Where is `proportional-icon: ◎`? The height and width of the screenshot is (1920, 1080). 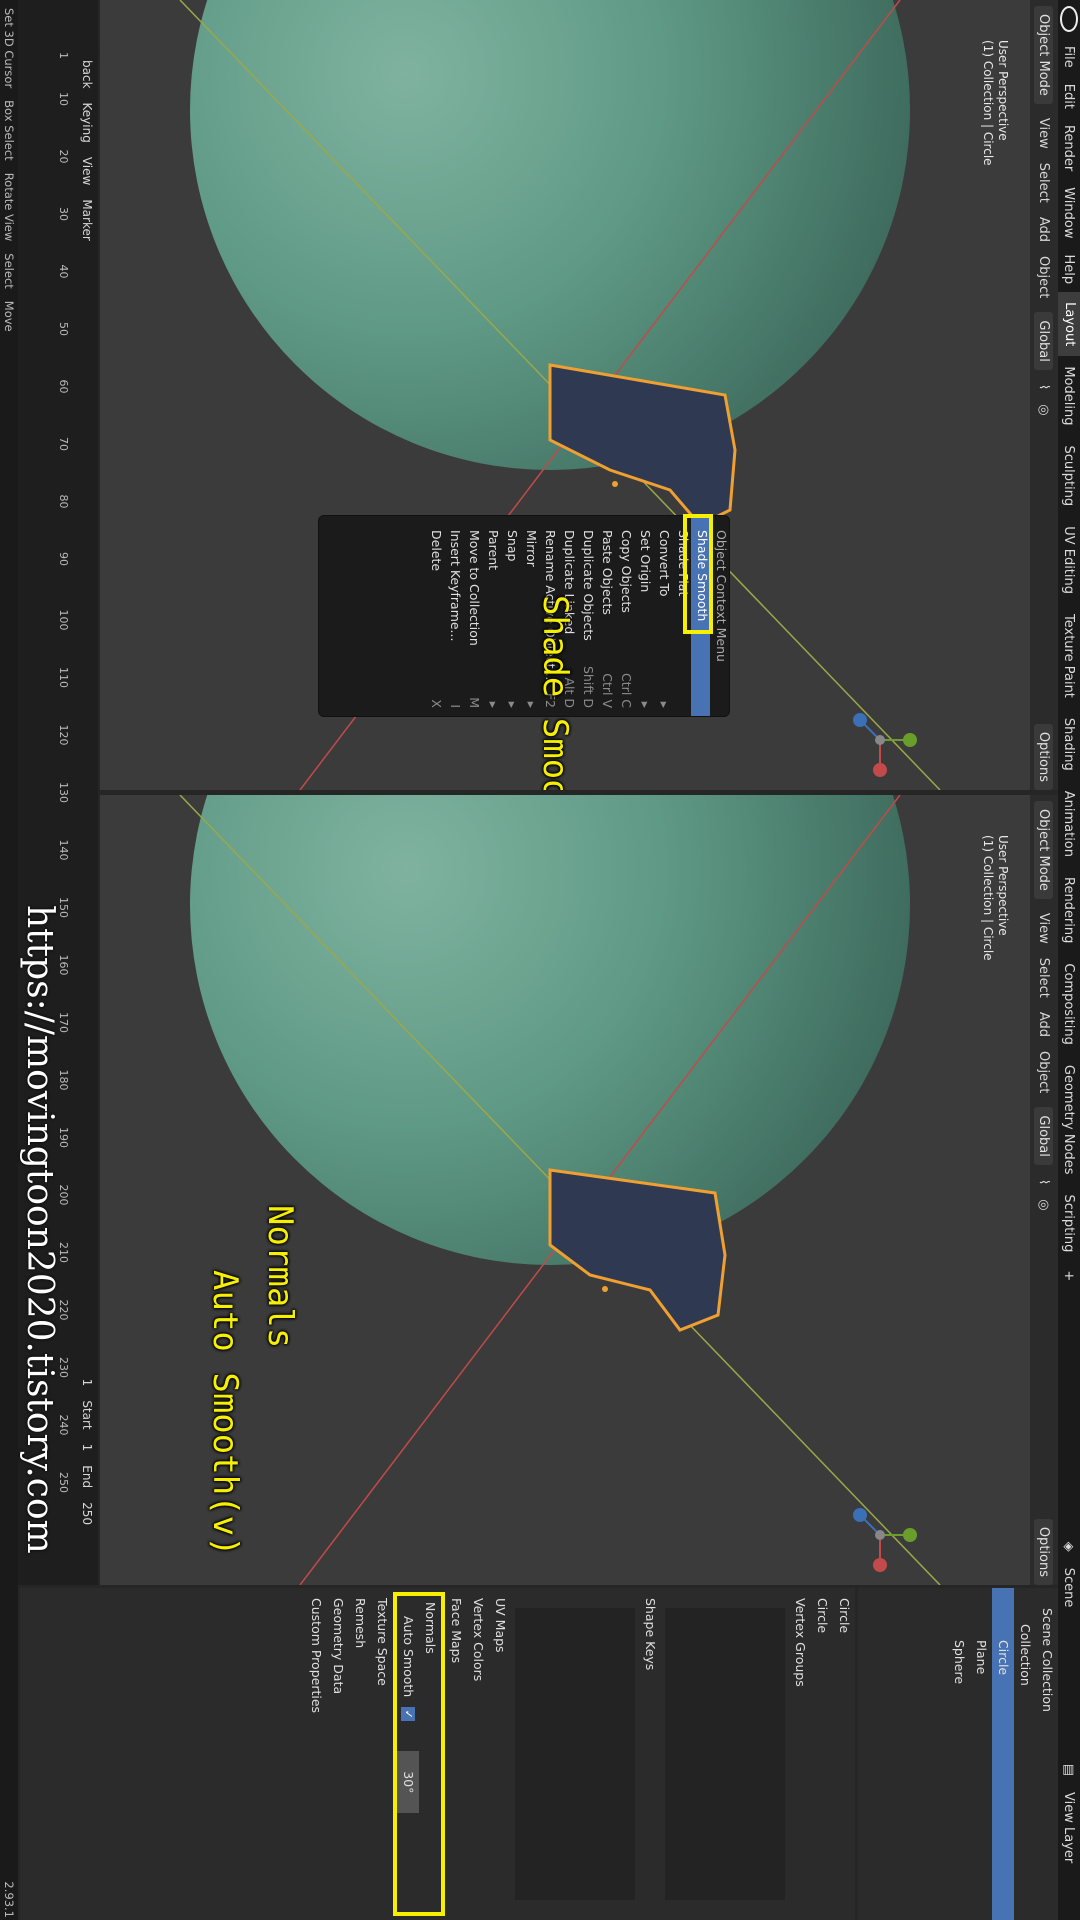
proportional-icon: ◎ is located at coordinates (1044, 409).